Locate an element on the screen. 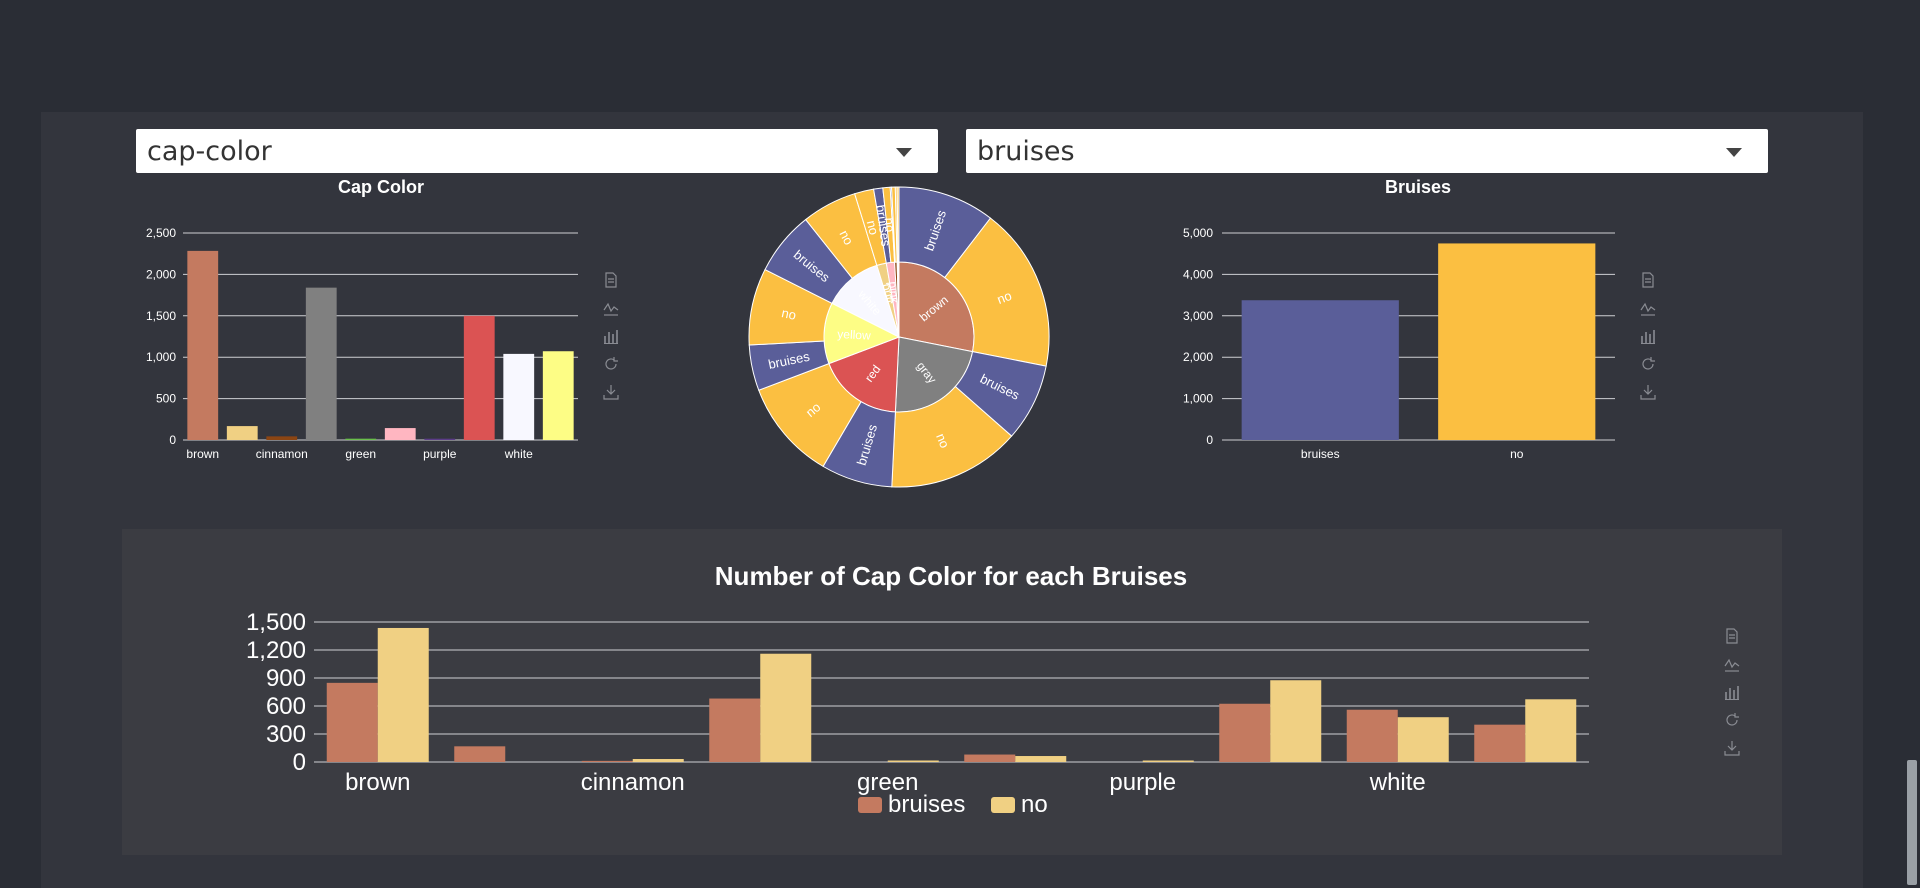 This screenshot has height=888, width=1920. legend-label: bruises is located at coordinates (926, 804).